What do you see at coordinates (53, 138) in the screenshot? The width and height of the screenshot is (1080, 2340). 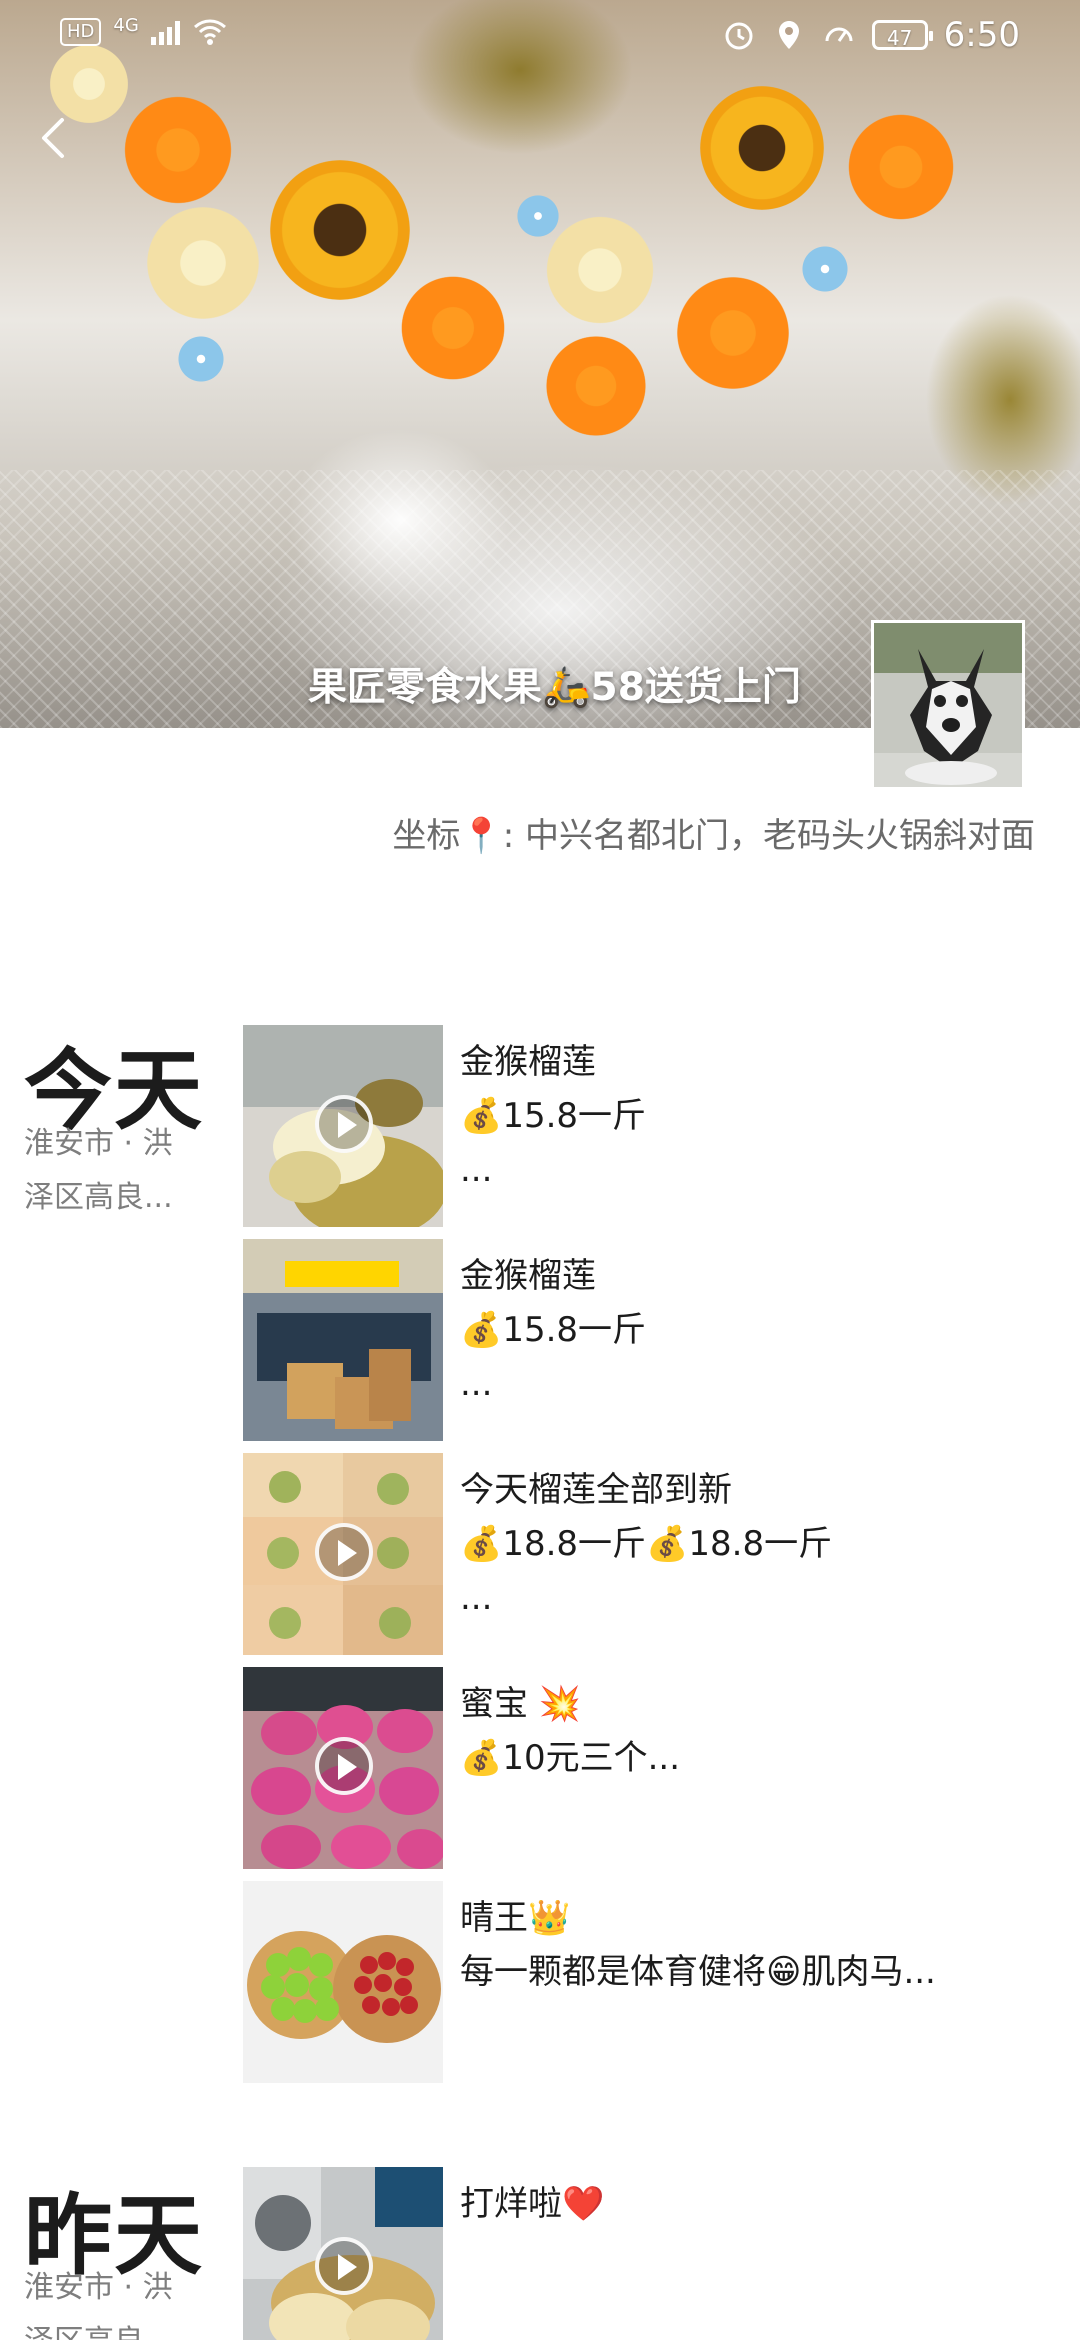 I see `back-arrow-icon` at bounding box center [53, 138].